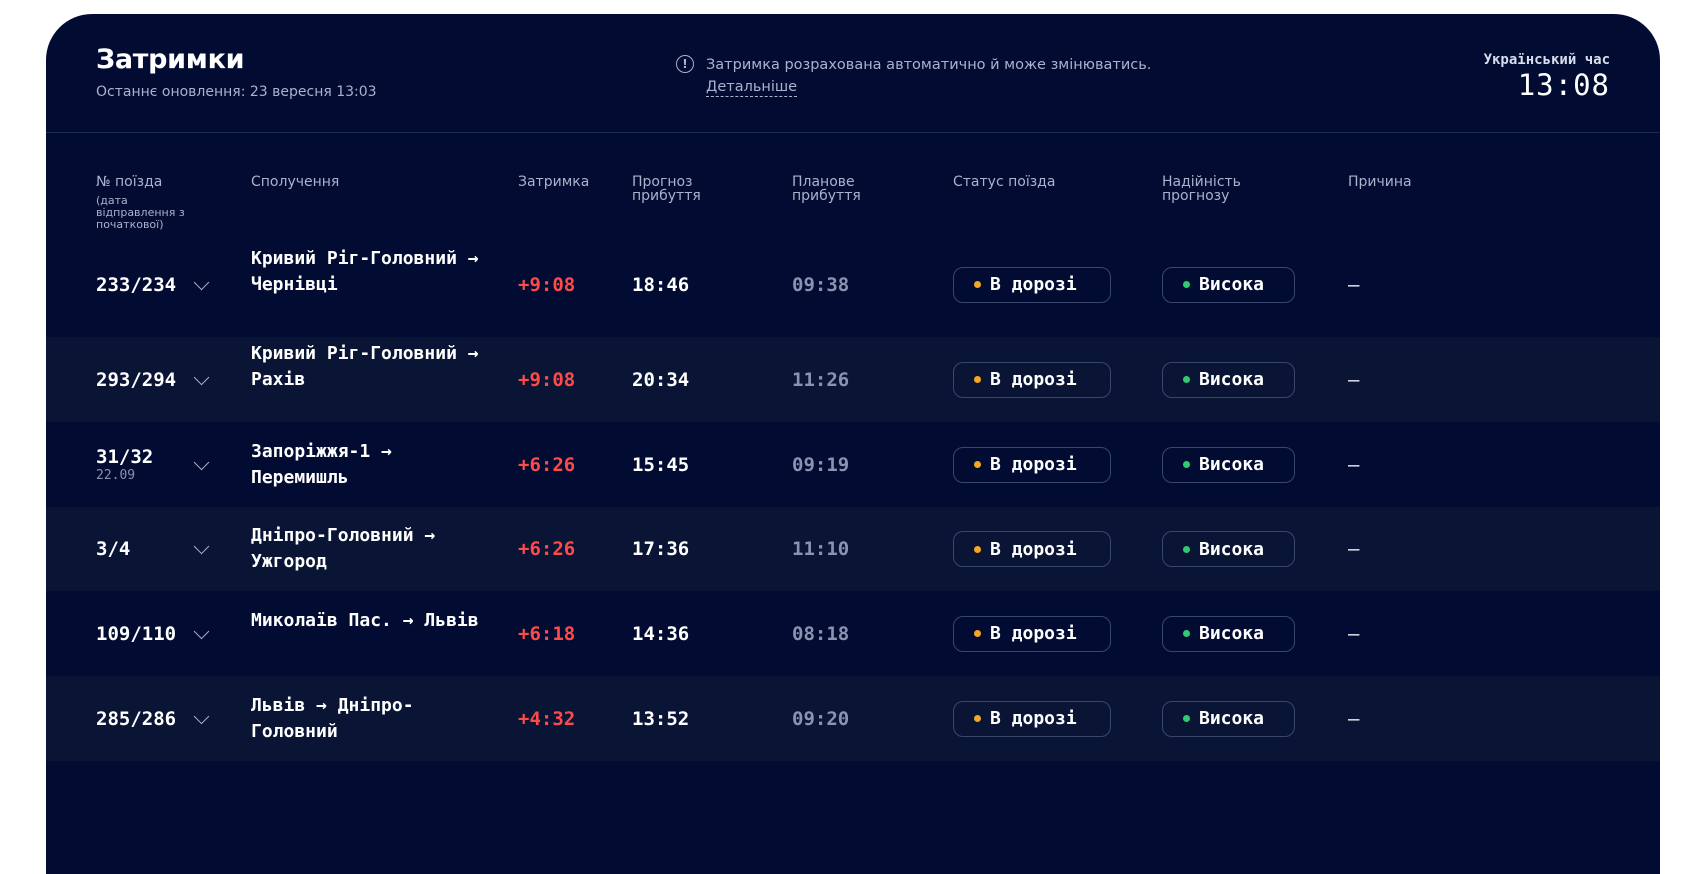  I want to click on ukrainian-time: Український час 13:08, so click(1547, 77).